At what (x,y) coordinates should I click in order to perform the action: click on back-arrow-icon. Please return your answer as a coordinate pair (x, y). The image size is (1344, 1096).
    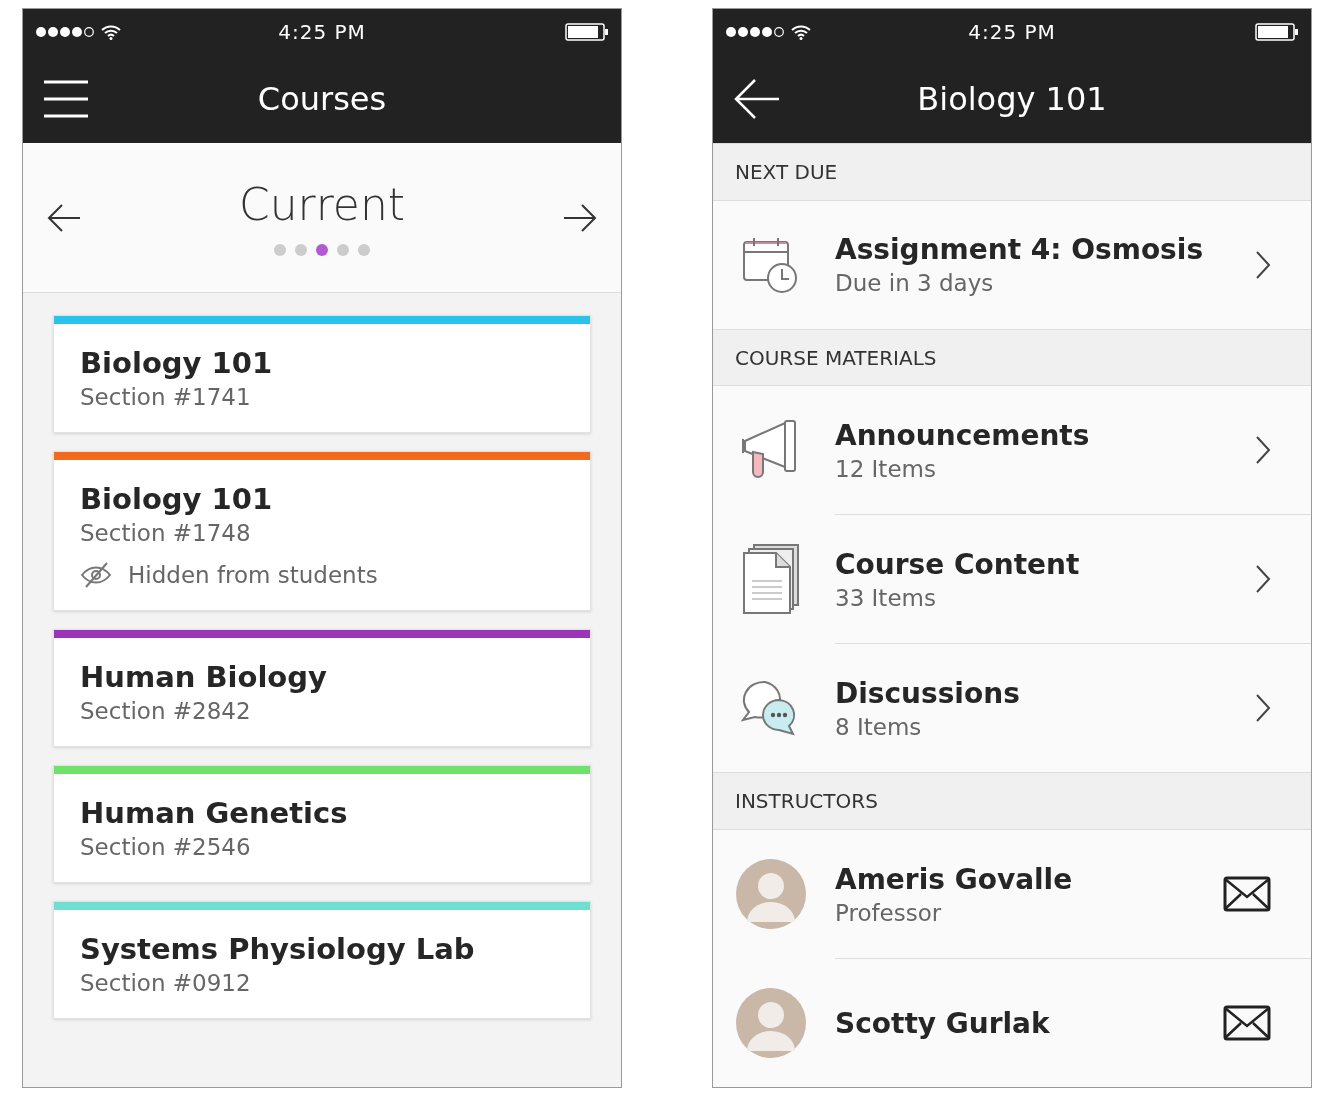
    Looking at the image, I should click on (757, 99).